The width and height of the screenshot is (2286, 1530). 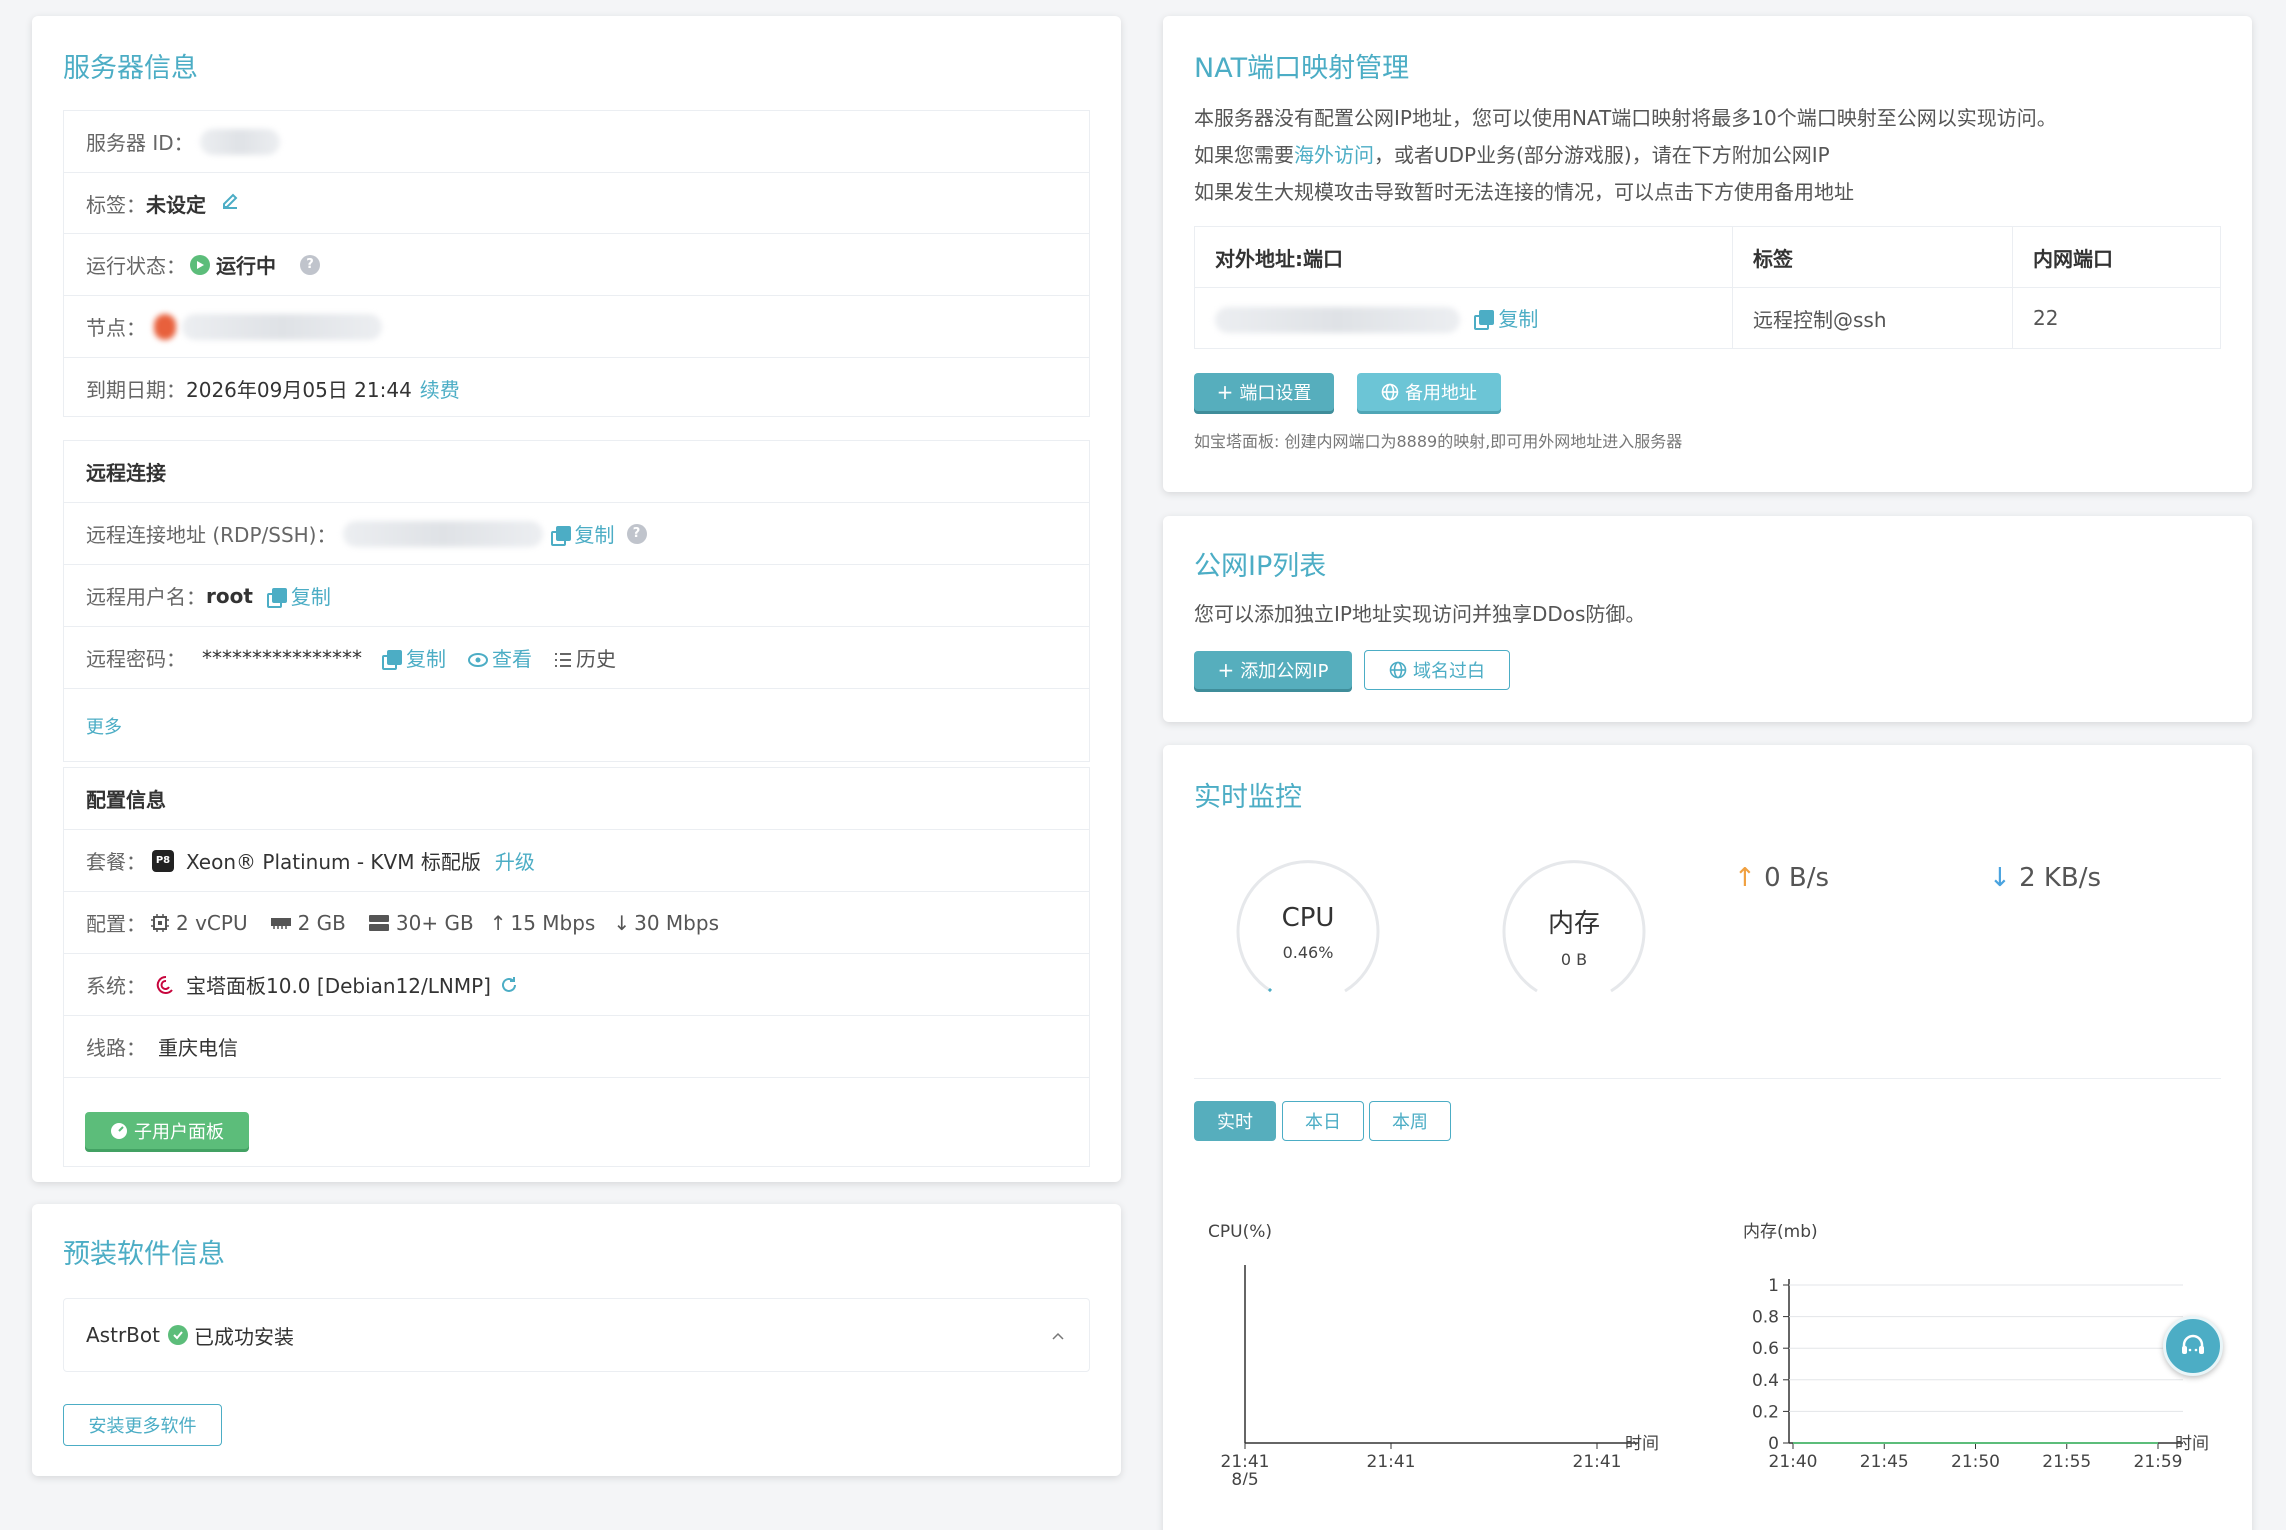 I want to click on ram-icon, so click(x=280, y=923).